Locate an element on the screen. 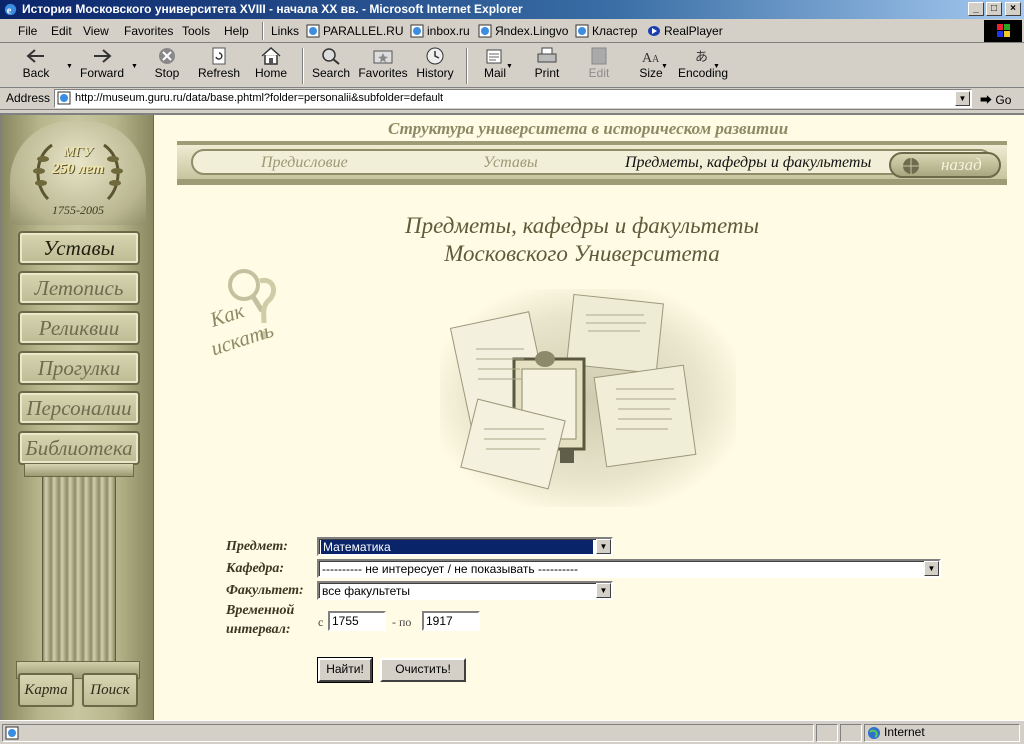  sidebar-item-persons: Персоналии is located at coordinates (79, 408).